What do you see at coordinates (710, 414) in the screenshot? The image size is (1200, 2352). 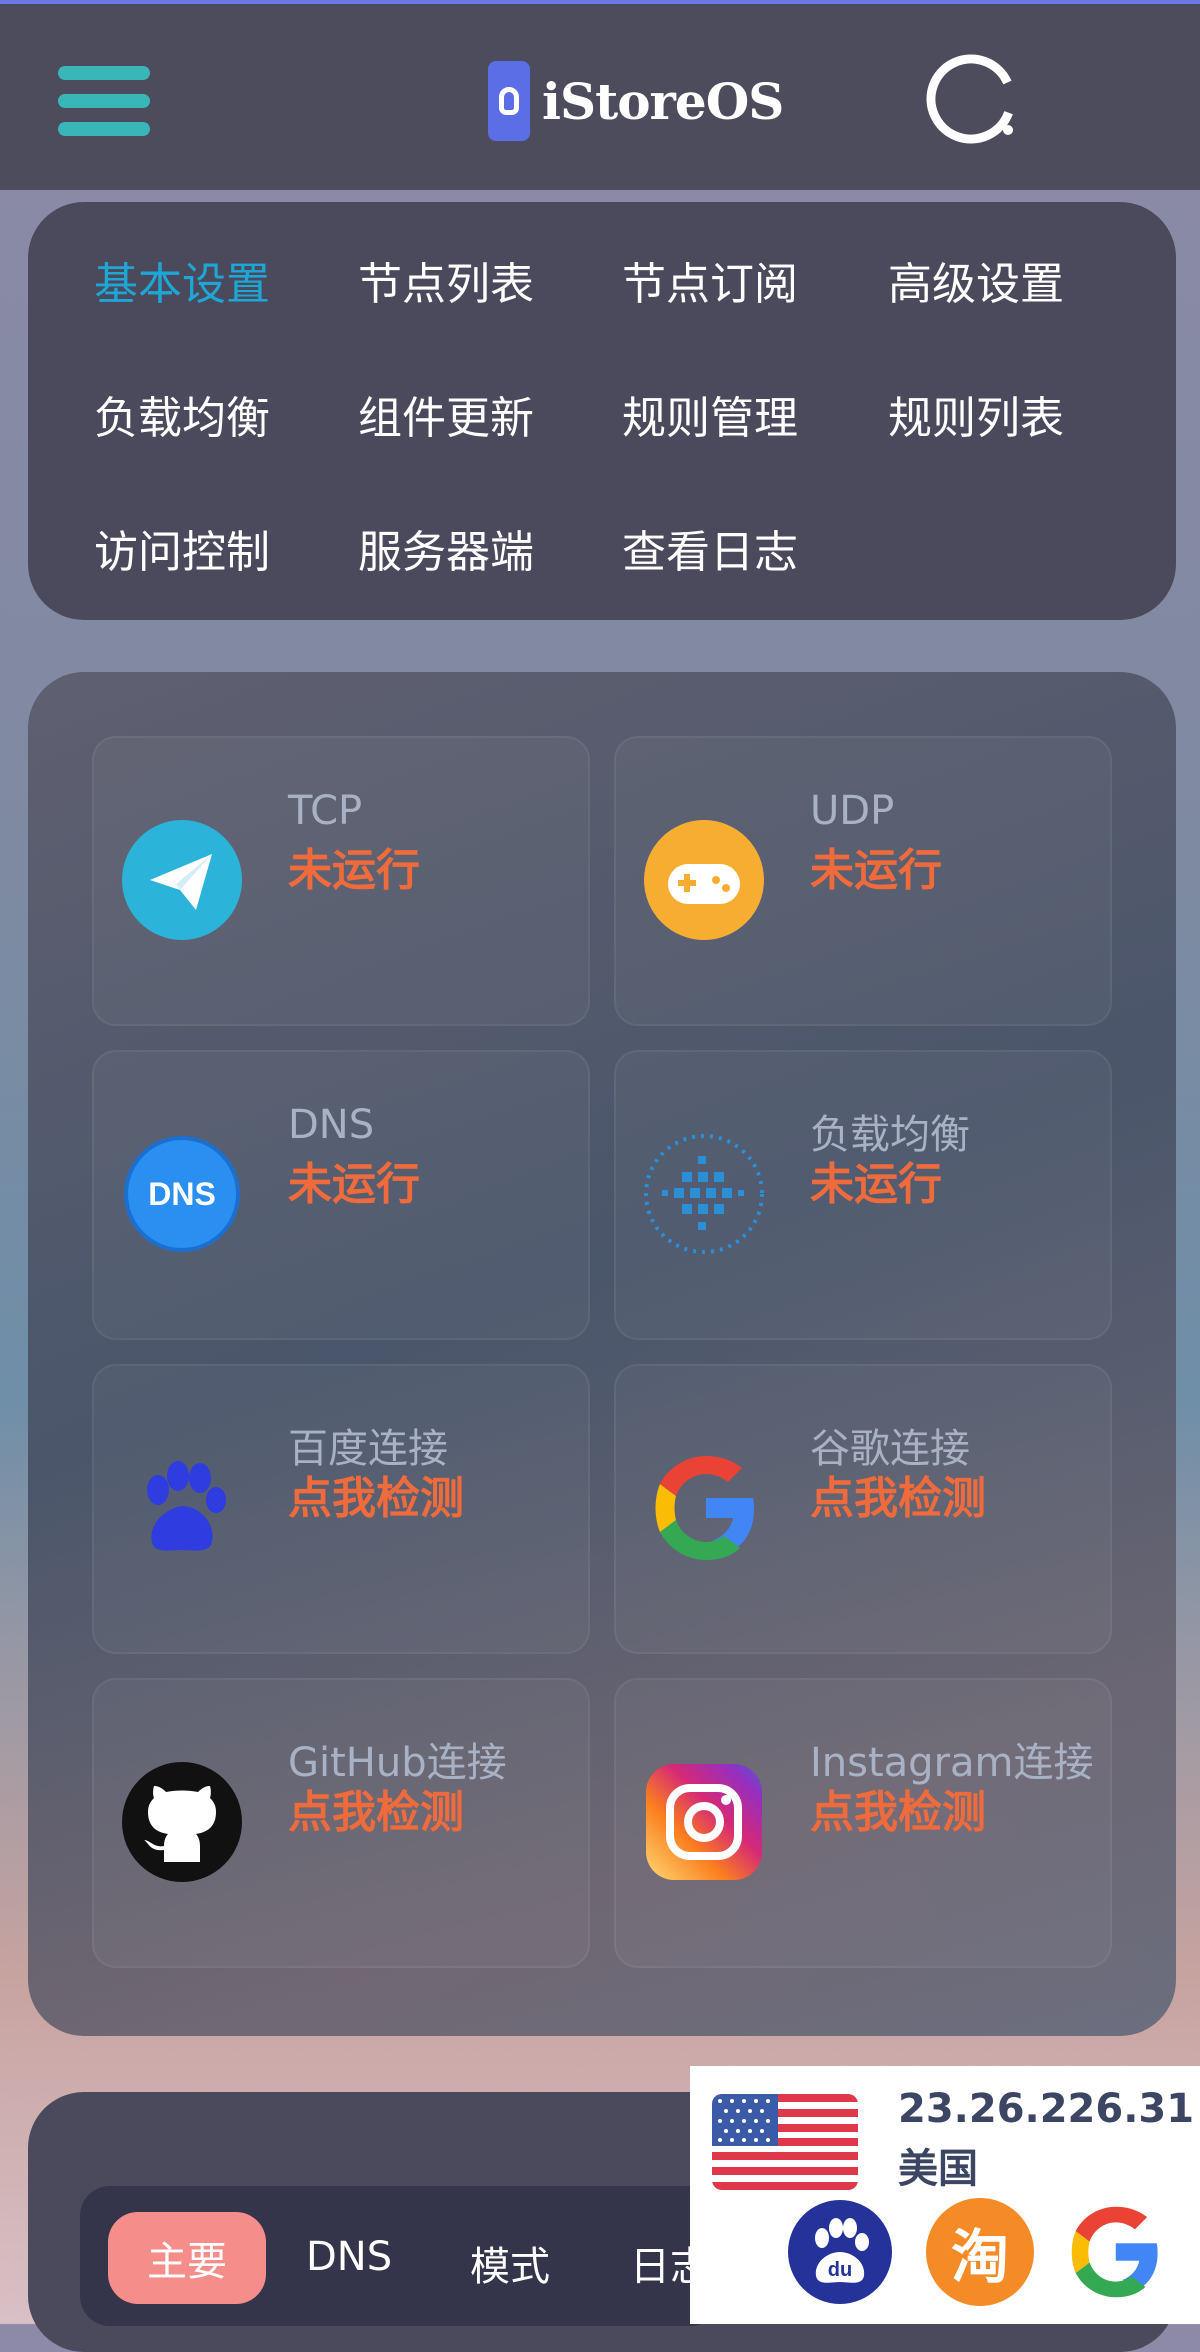 I see `nav-item-rule-manage: 规则管理` at bounding box center [710, 414].